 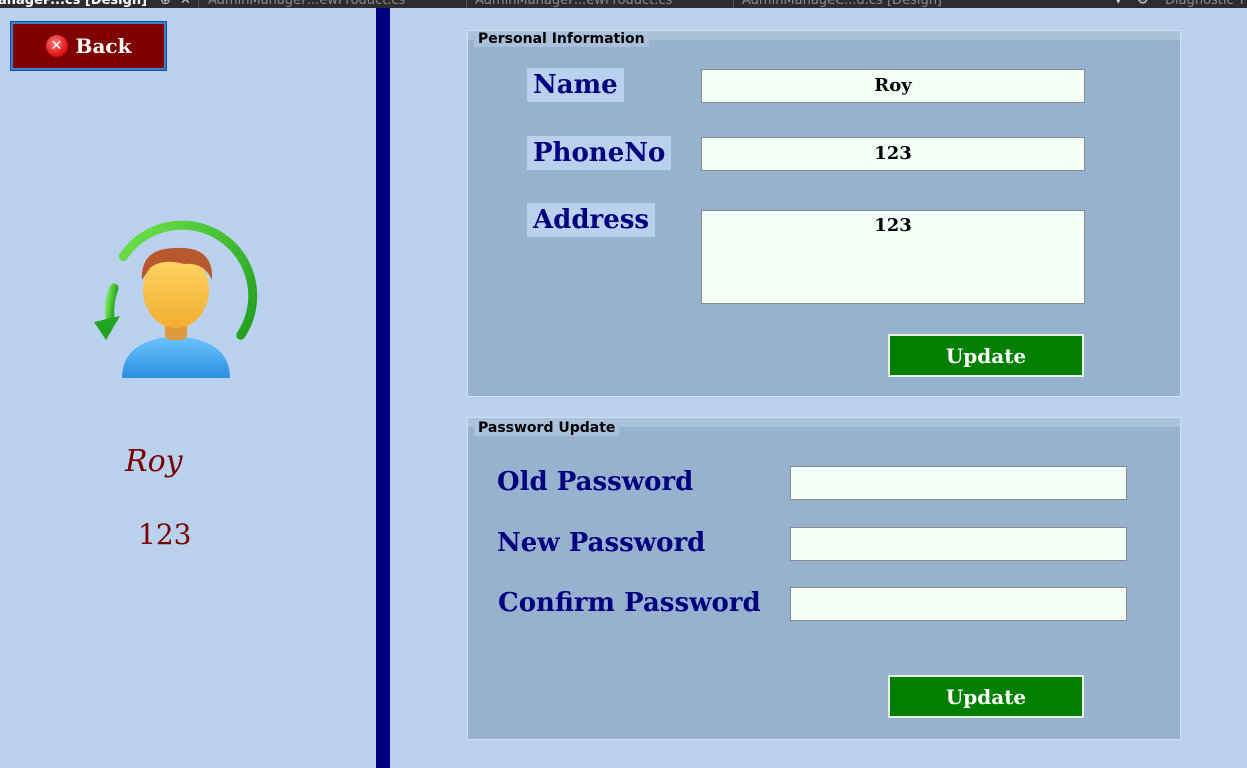 What do you see at coordinates (629, 603) in the screenshot?
I see `confirm-password-label: Confirm Password` at bounding box center [629, 603].